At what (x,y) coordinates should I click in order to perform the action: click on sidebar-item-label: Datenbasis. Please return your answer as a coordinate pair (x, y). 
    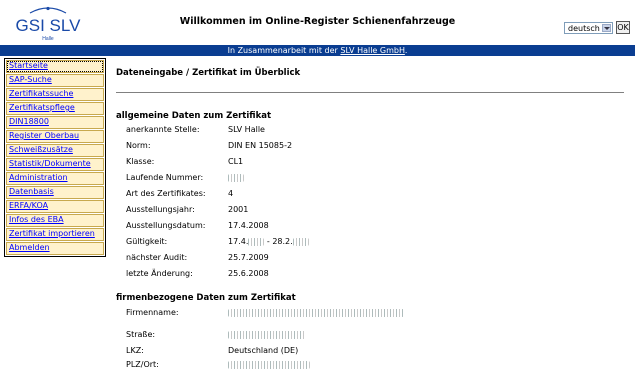
    Looking at the image, I should click on (31, 191).